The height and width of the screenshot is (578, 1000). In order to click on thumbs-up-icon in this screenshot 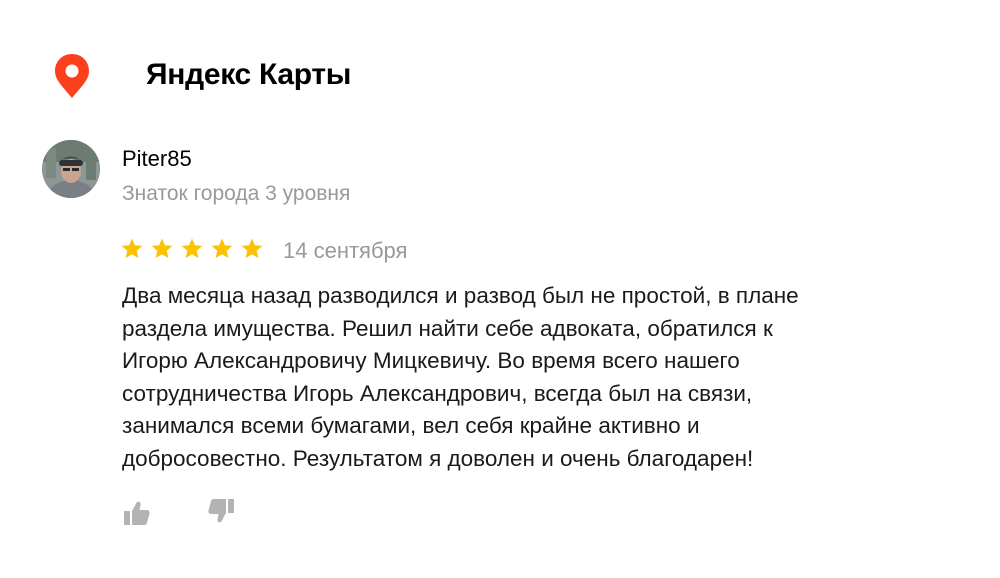, I will do `click(137, 513)`.